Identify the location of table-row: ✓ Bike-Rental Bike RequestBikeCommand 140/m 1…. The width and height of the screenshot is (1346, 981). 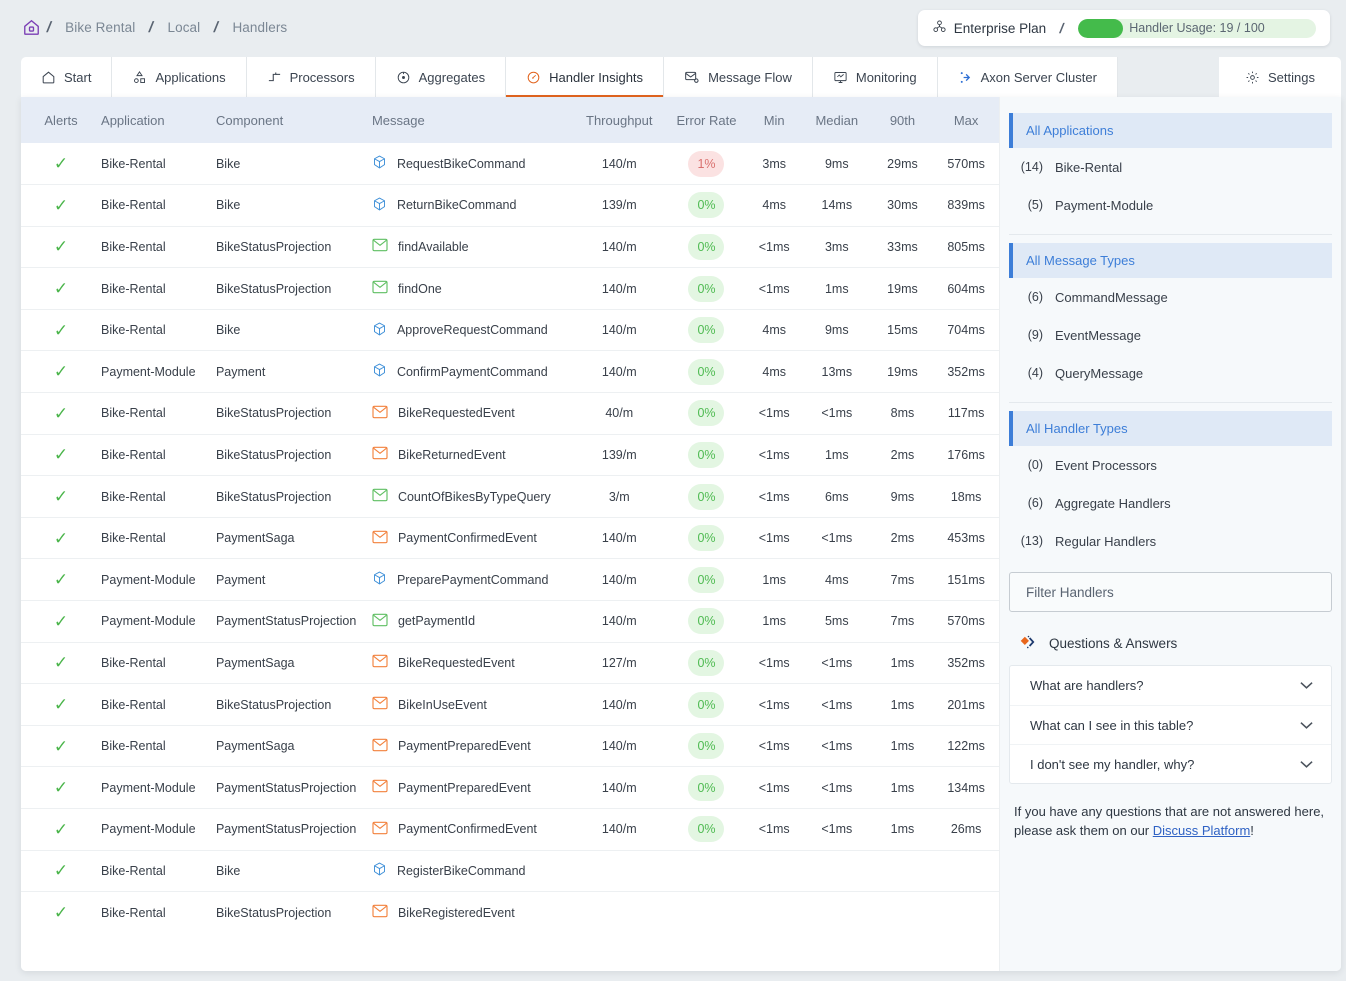
(510, 164).